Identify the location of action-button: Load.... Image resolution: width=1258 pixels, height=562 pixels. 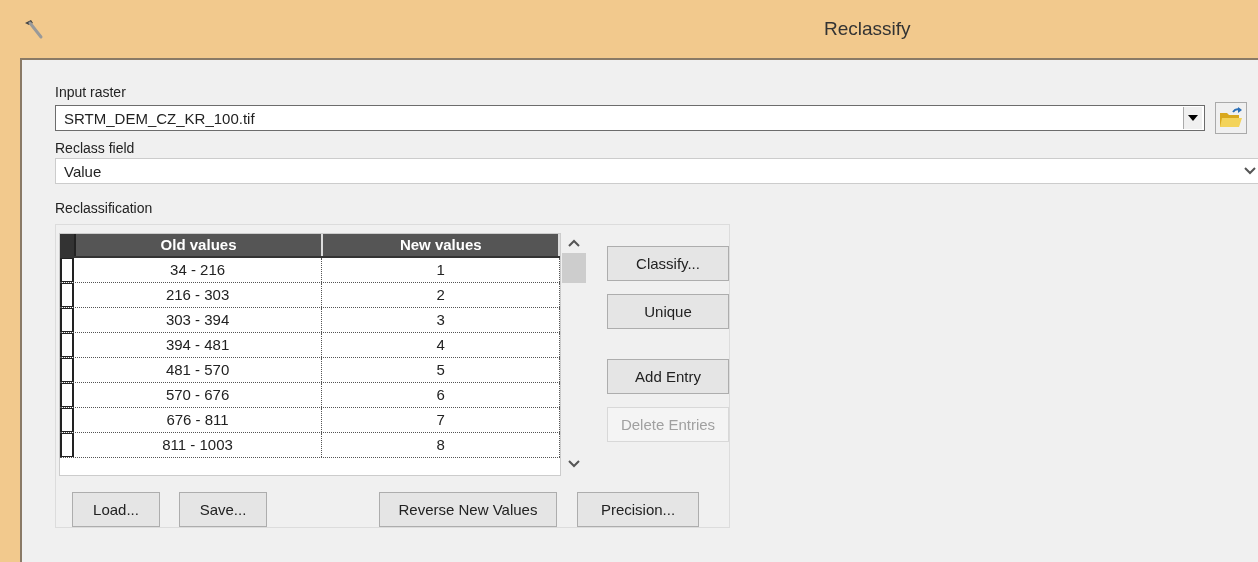
(116, 509).